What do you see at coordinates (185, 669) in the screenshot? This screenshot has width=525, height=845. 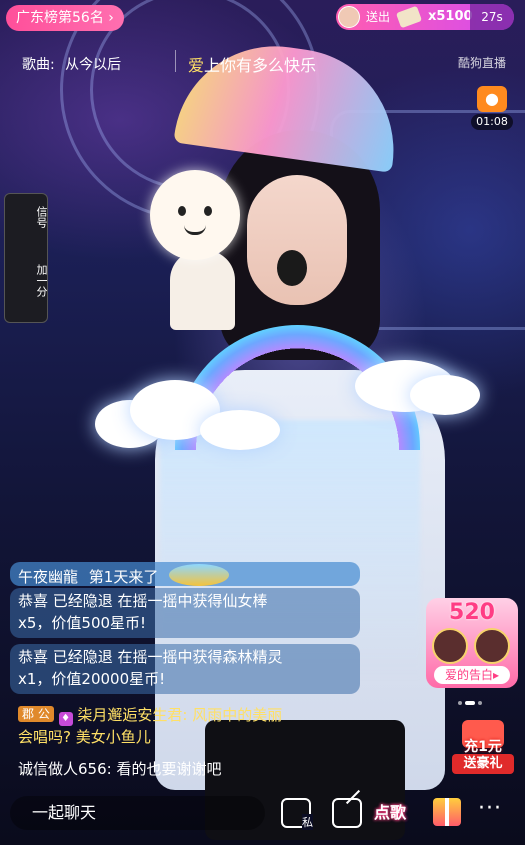 I see `chat-message: 恭喜 已经隐退 在摇一摇中获得森林精灵 x1，价值20000星币!` at bounding box center [185, 669].